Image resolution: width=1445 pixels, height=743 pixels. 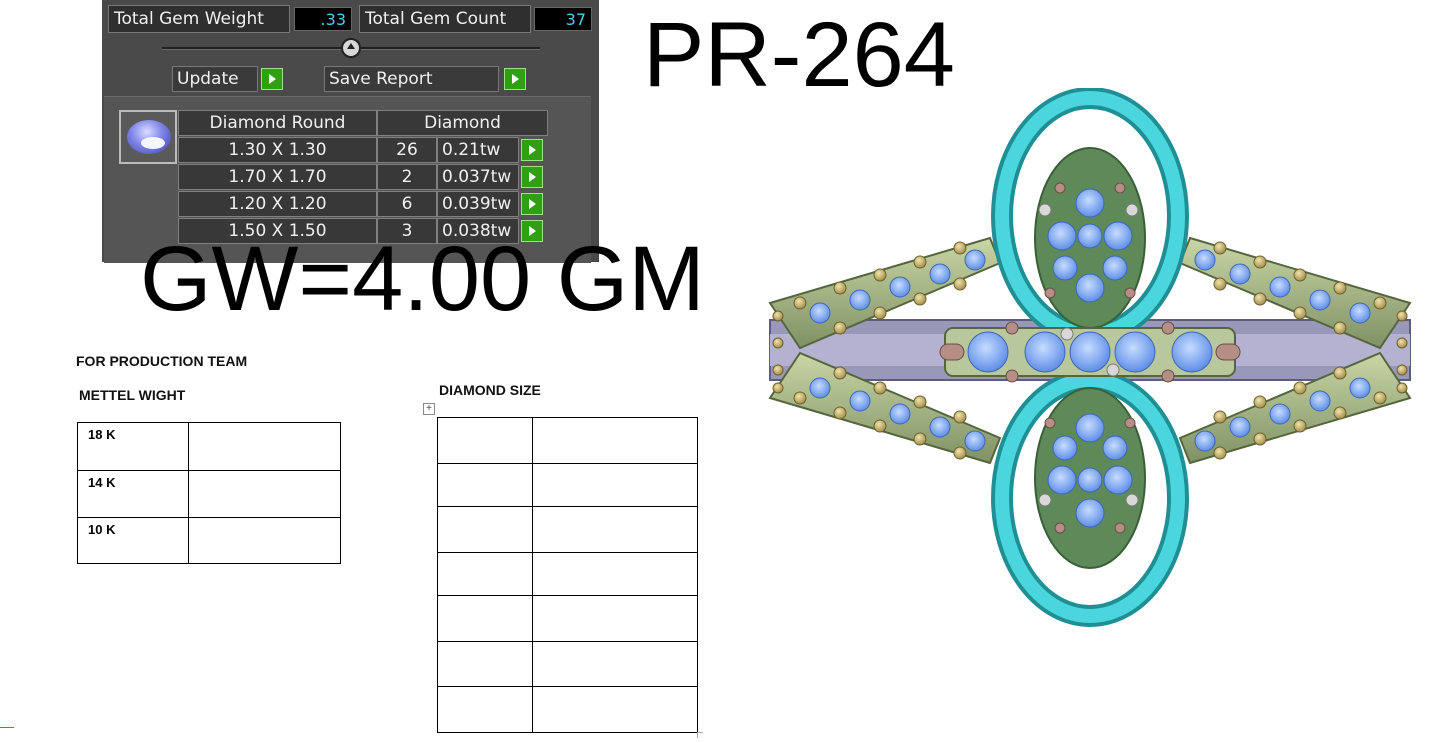 What do you see at coordinates (148, 137) in the screenshot?
I see `round-diamond-icon` at bounding box center [148, 137].